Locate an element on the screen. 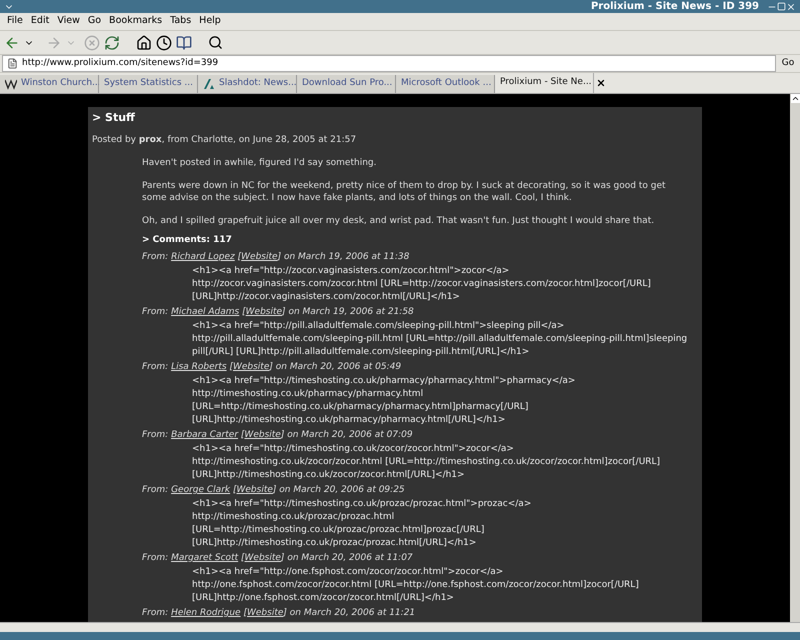 The height and width of the screenshot is (640, 800). author-link: Helen Rodrigue is located at coordinates (206, 613).